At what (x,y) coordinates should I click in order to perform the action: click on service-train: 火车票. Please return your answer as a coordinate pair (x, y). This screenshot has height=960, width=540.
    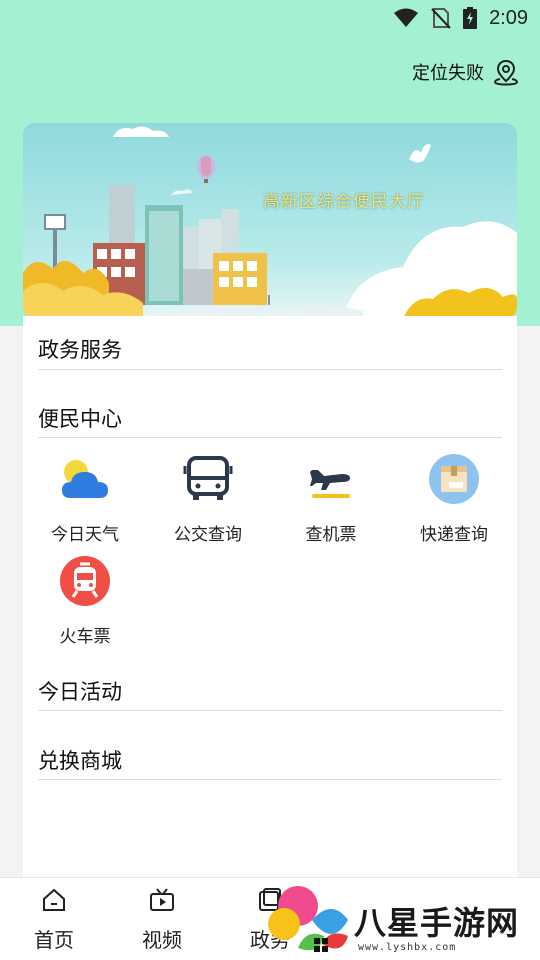
    Looking at the image, I should click on (85, 600).